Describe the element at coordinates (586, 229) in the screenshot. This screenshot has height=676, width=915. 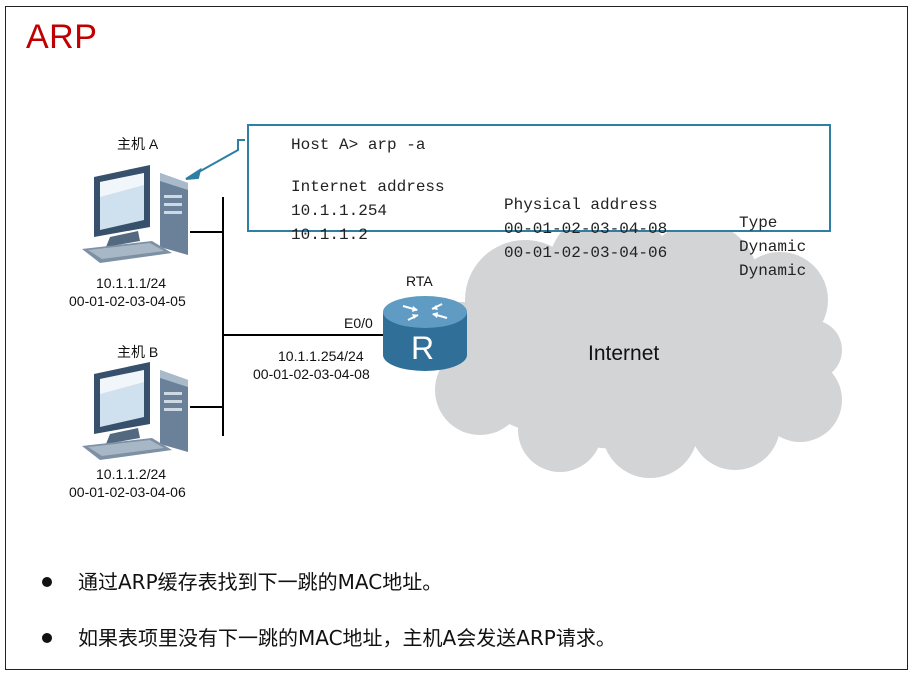
I see `arp-cell-mac: 00-01-02-03-04-08` at that location.